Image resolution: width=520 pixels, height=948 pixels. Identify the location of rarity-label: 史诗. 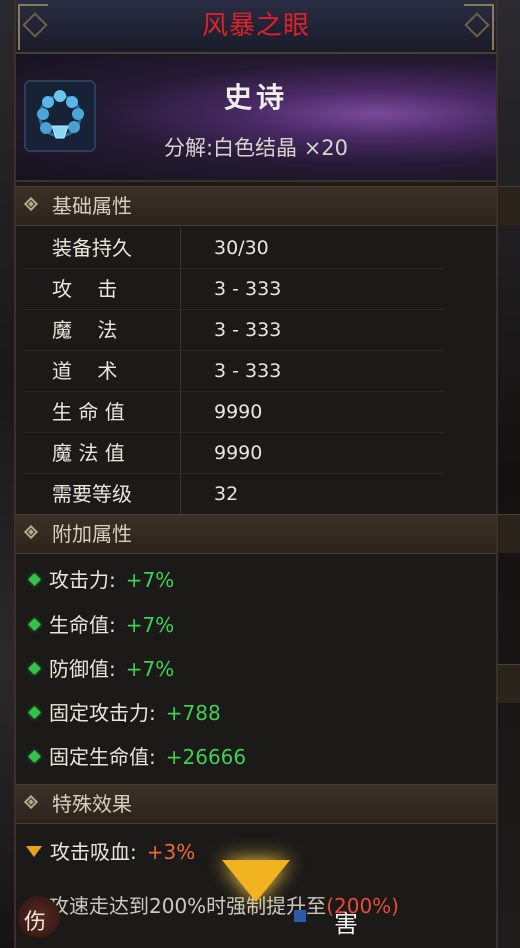
(255, 97).